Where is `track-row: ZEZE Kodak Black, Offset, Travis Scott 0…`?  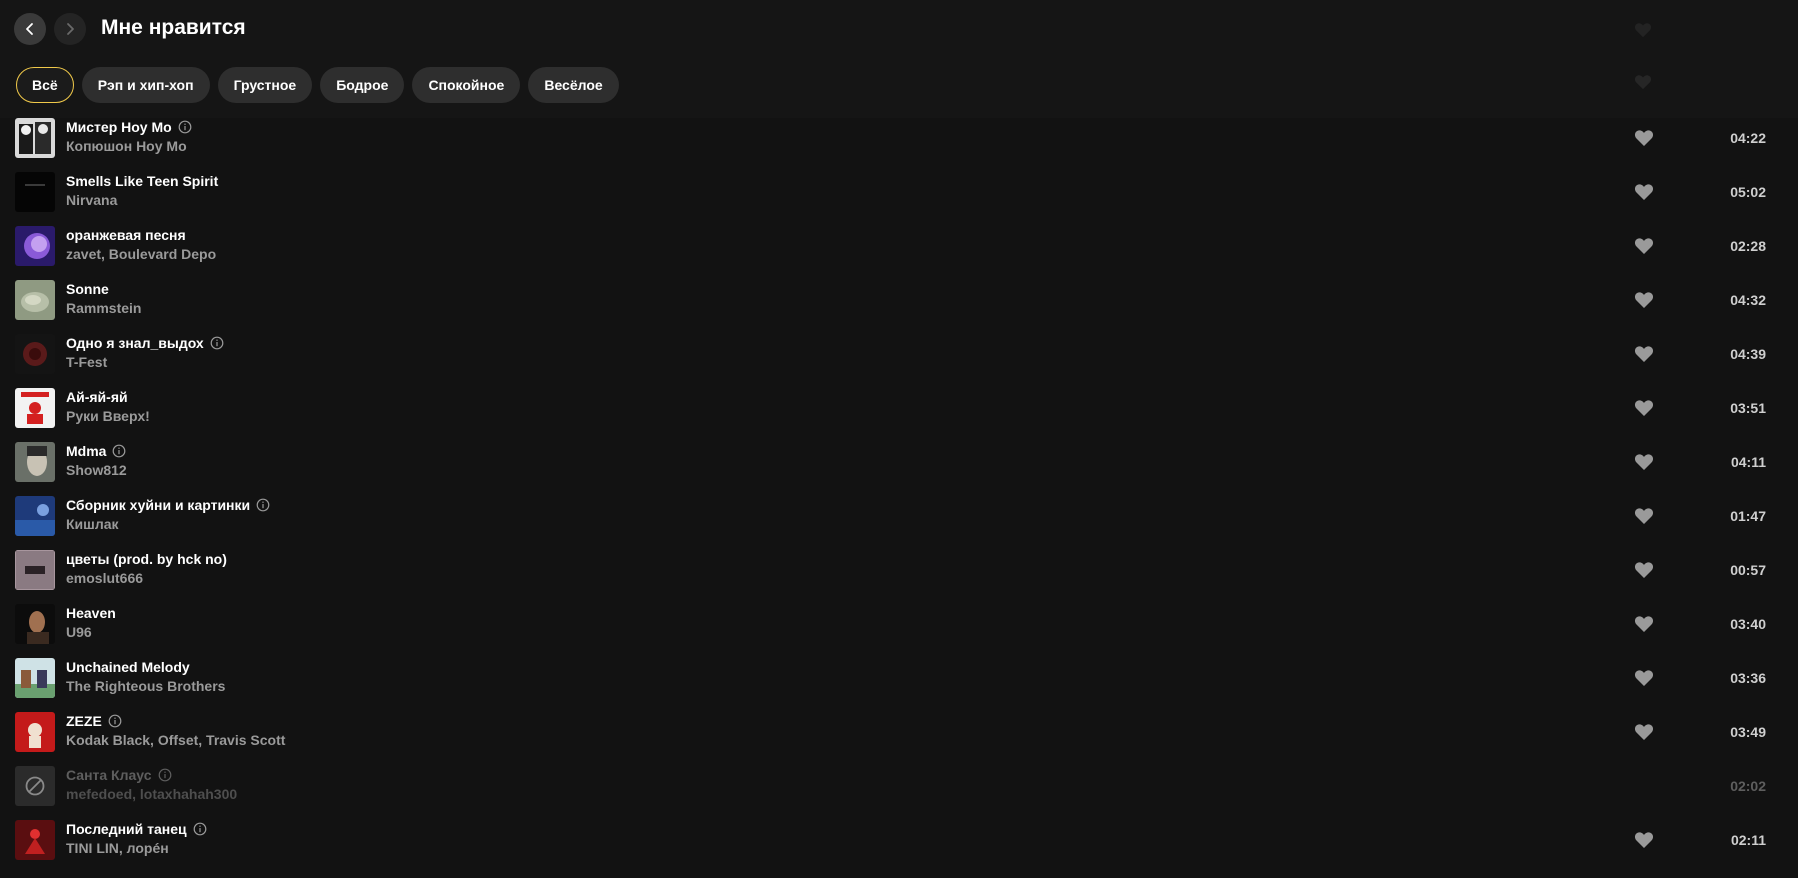
track-row: ZEZE Kodak Black, Offset, Travis Scott 0… is located at coordinates (899, 729).